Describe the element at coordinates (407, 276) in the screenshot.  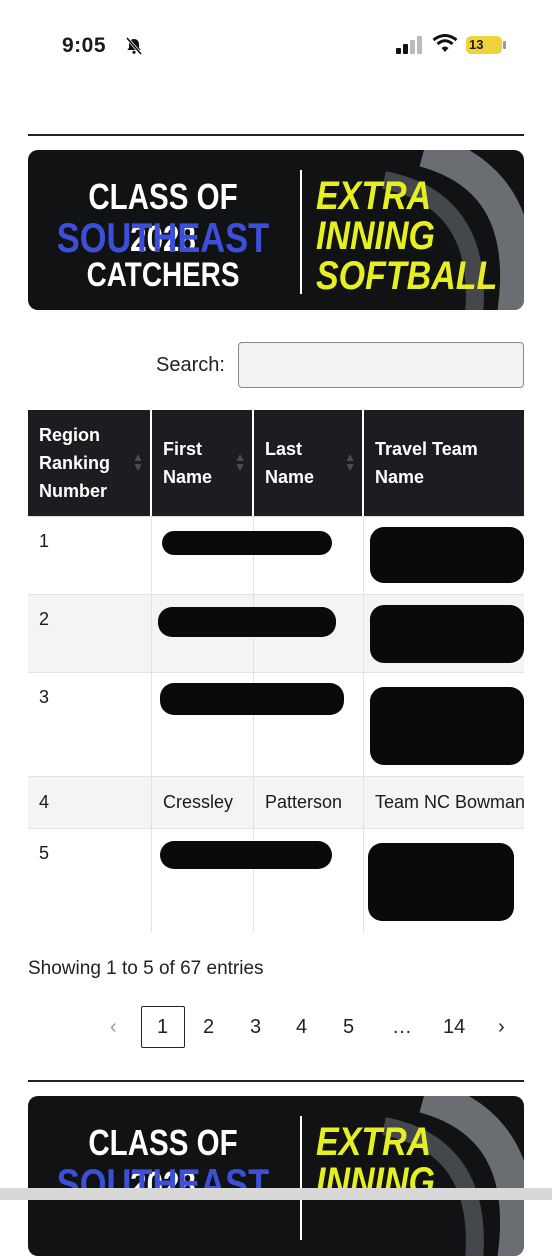
I see `brand-softball: SOFTBALL` at that location.